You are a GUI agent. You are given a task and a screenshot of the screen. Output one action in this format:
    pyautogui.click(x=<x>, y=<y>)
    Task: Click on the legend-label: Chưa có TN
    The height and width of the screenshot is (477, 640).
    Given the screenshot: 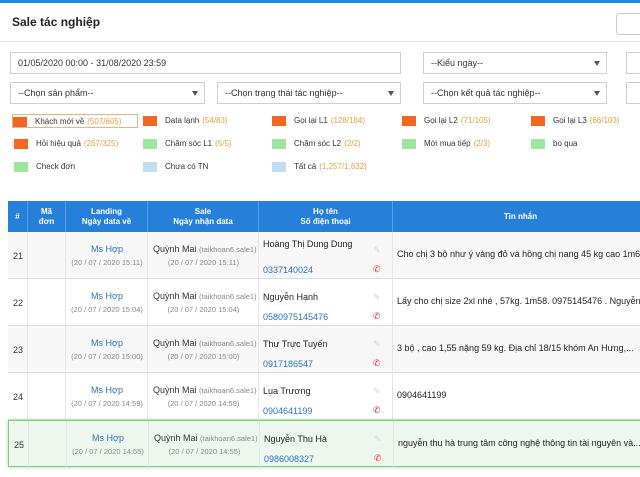 What is the action you would take?
    pyautogui.click(x=187, y=166)
    